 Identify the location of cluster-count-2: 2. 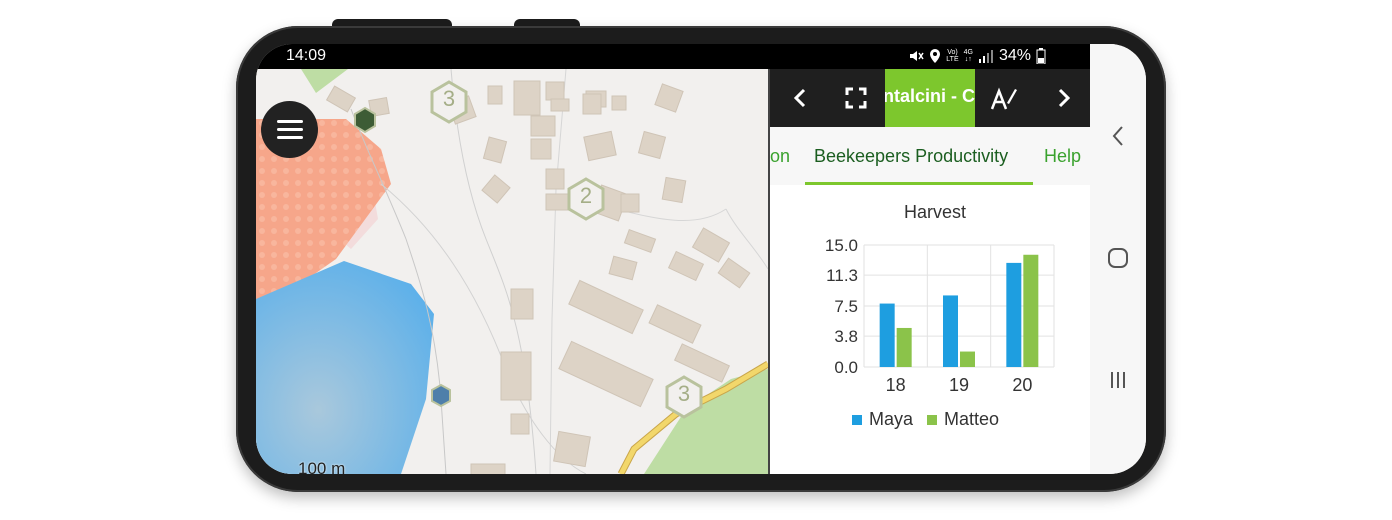
(586, 196).